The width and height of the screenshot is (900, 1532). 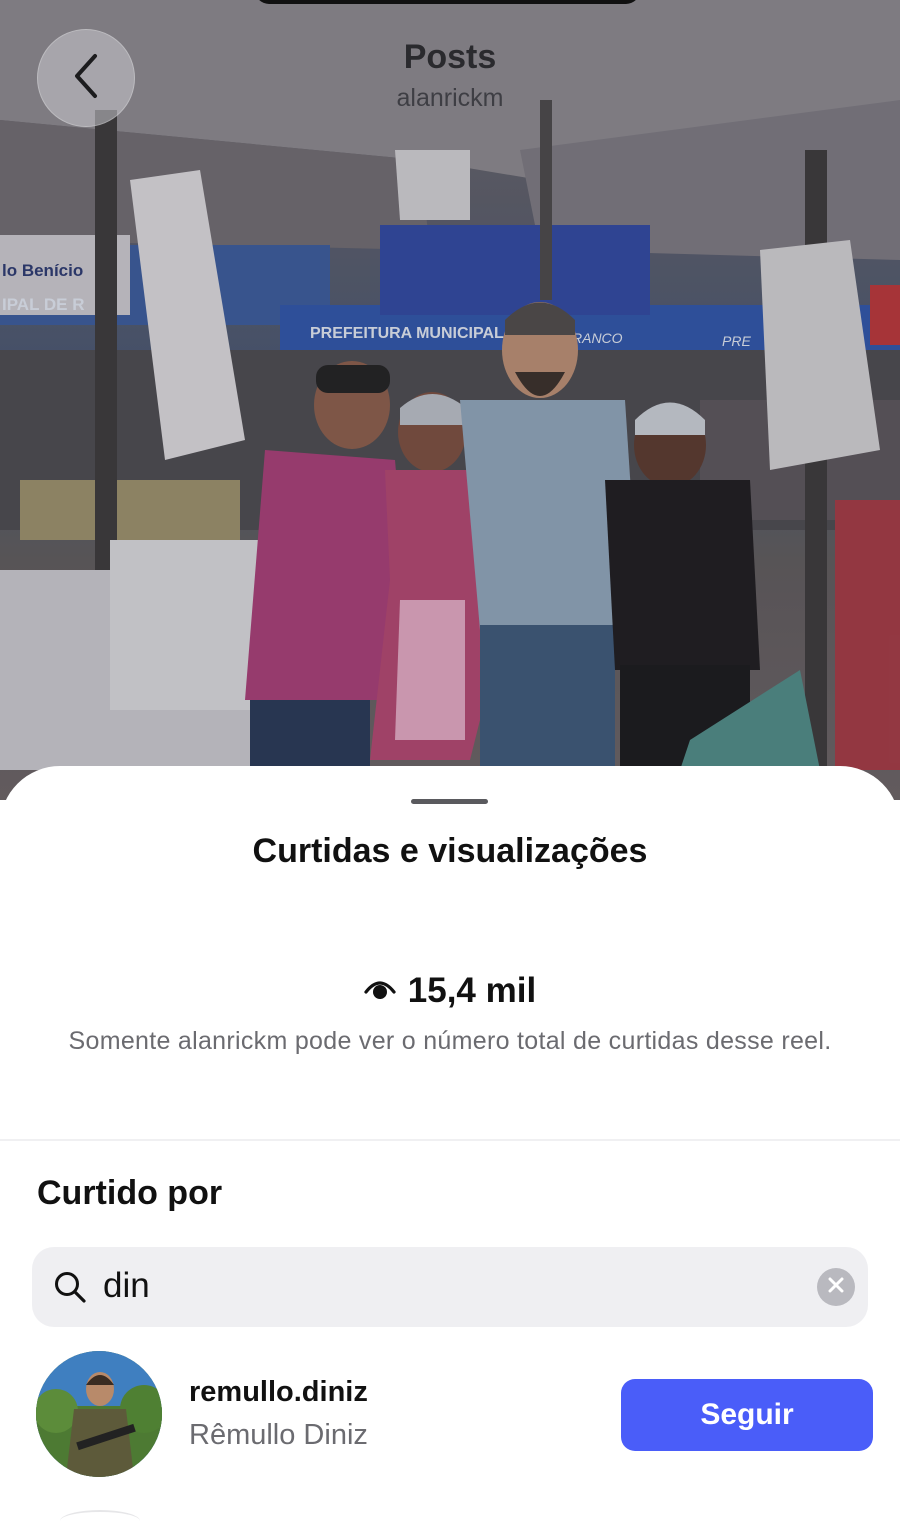 I want to click on search-field: din, so click(x=450, y=1287).